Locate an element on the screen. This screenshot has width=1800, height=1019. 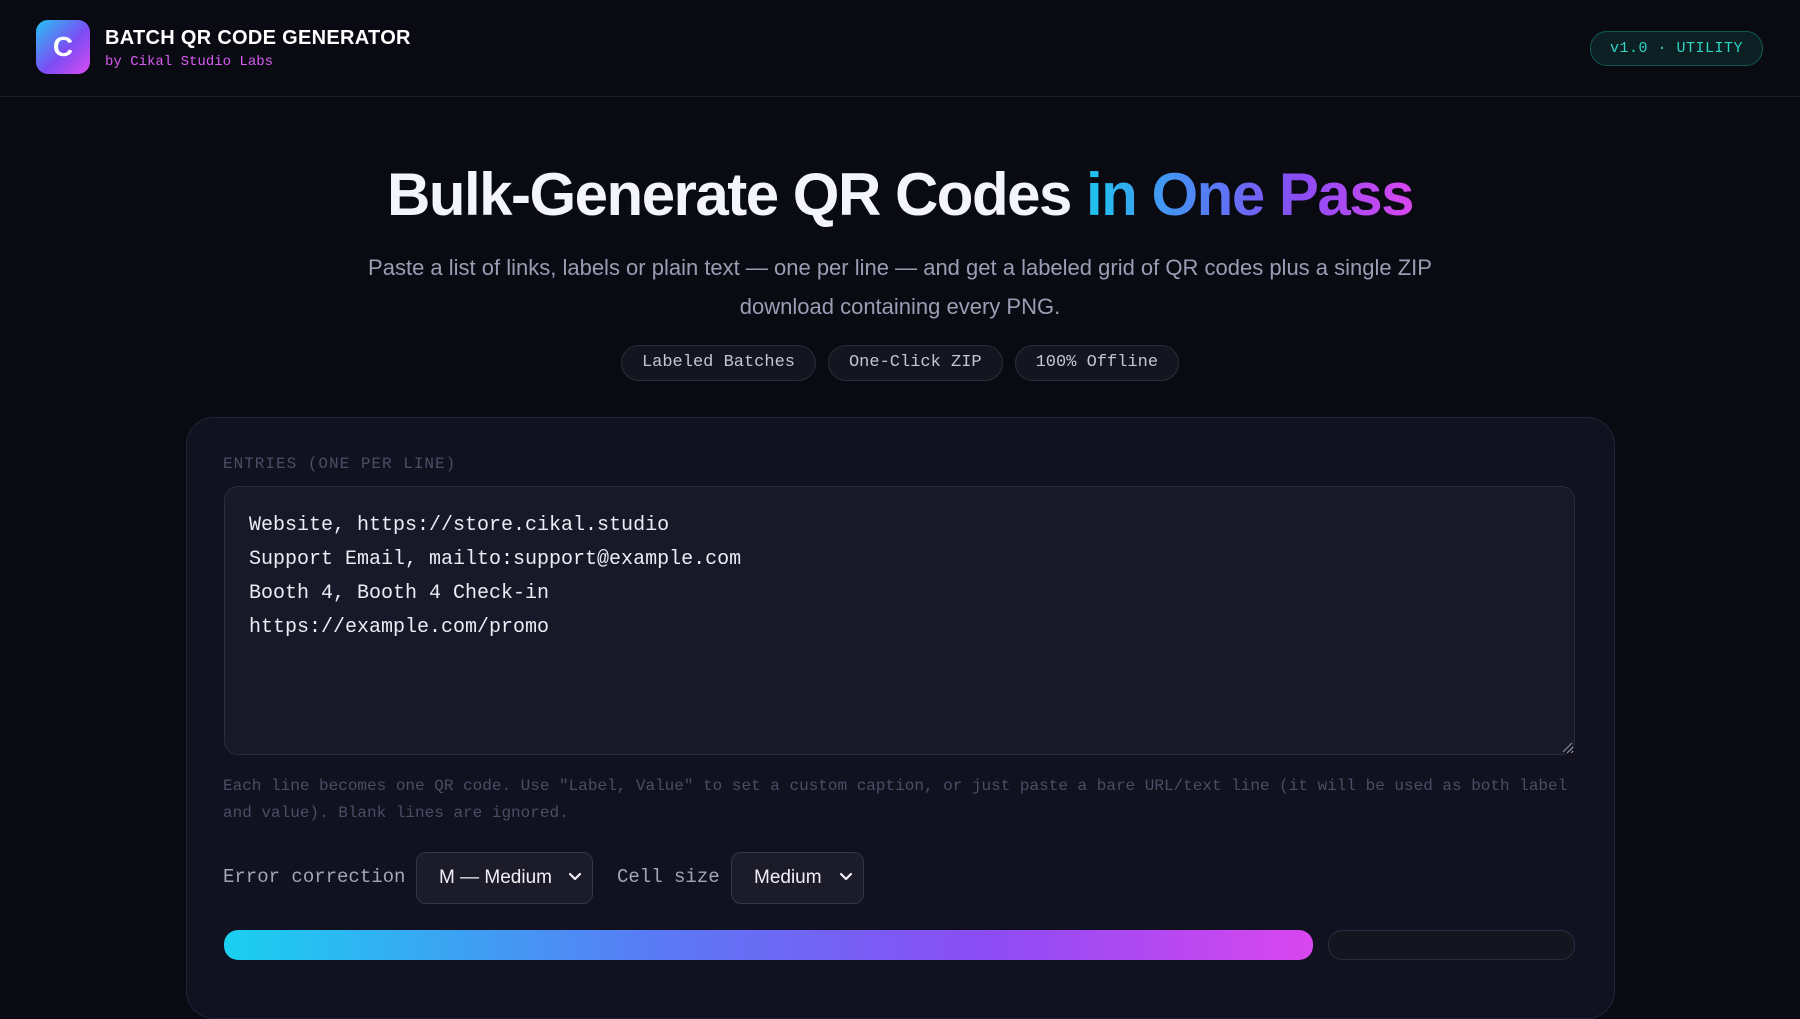
cell-size-label: Cell size is located at coordinates (668, 877).